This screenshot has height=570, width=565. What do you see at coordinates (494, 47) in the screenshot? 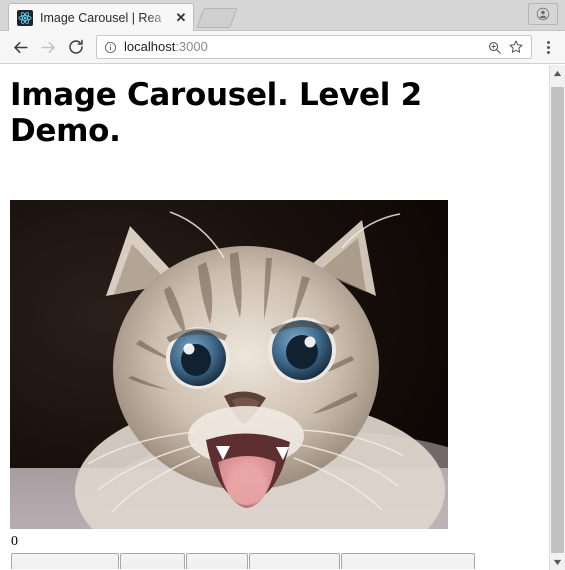
I see `zoom-in-icon` at bounding box center [494, 47].